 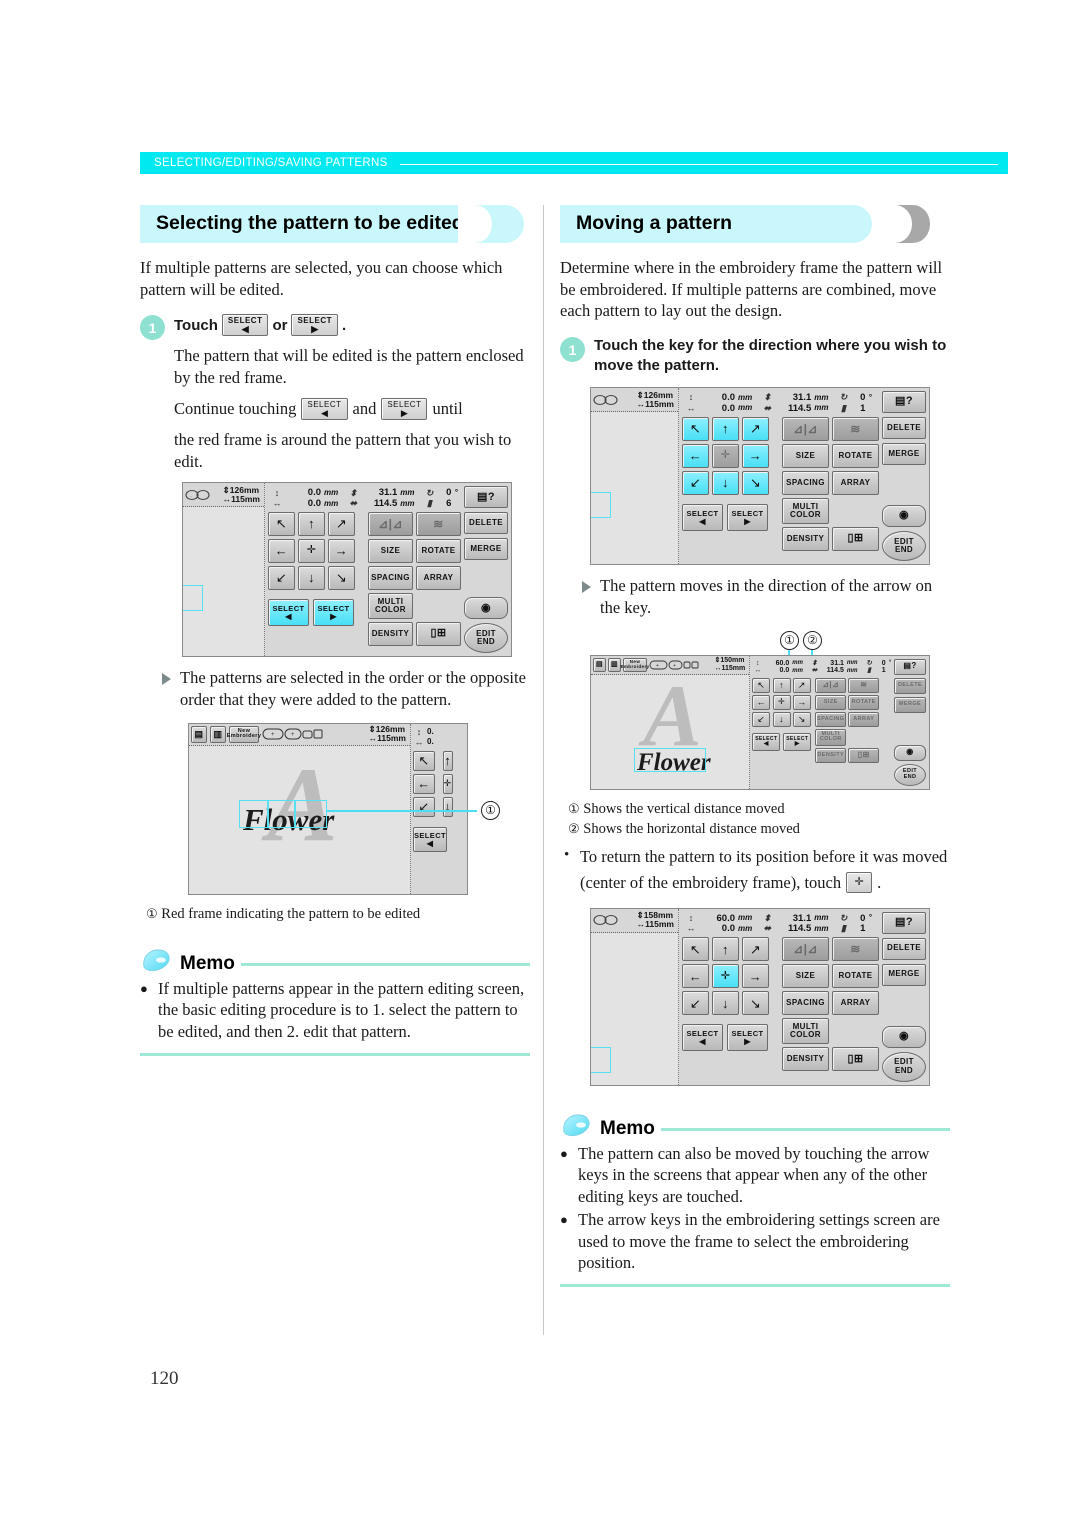 I want to click on center-key-inline: ✛, so click(x=859, y=883).